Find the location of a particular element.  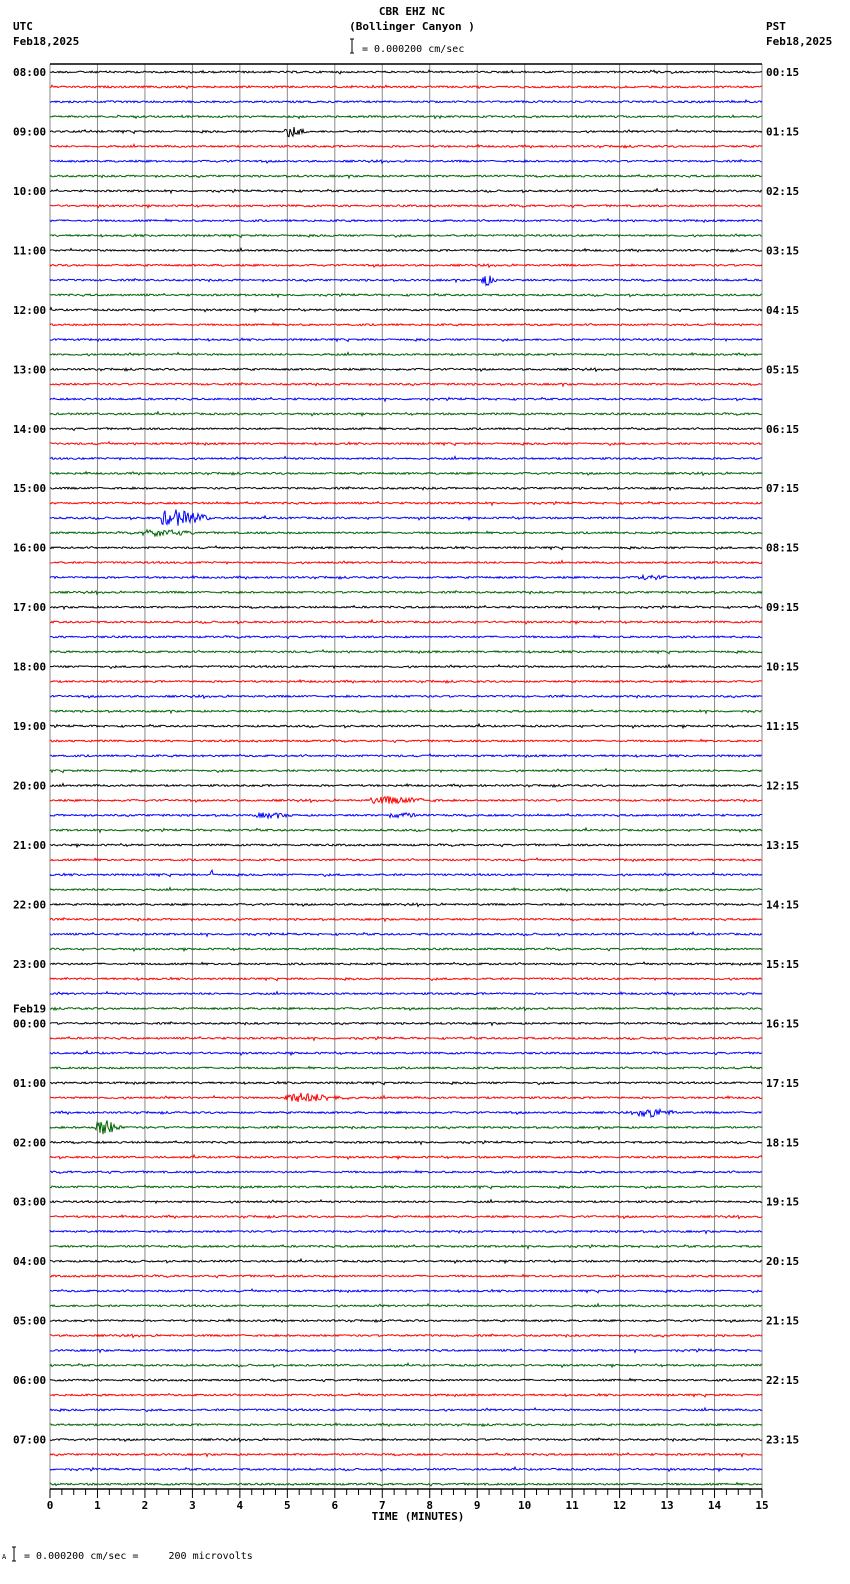

pst-hour-label: 19:15 is located at coordinates (782, 1202).